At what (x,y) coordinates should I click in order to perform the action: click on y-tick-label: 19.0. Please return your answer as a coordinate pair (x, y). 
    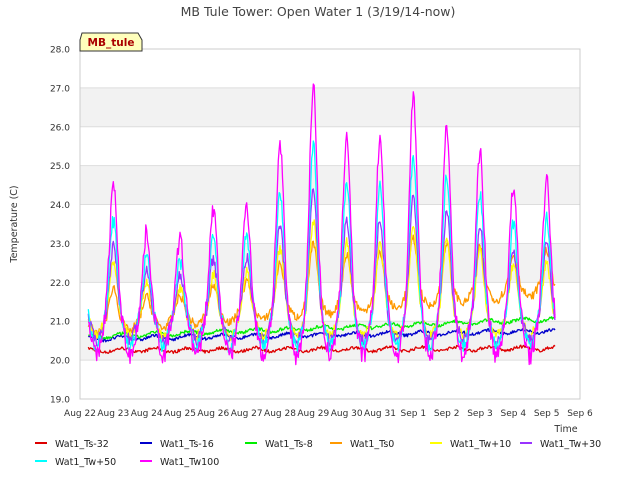
    Looking at the image, I should click on (60, 401).